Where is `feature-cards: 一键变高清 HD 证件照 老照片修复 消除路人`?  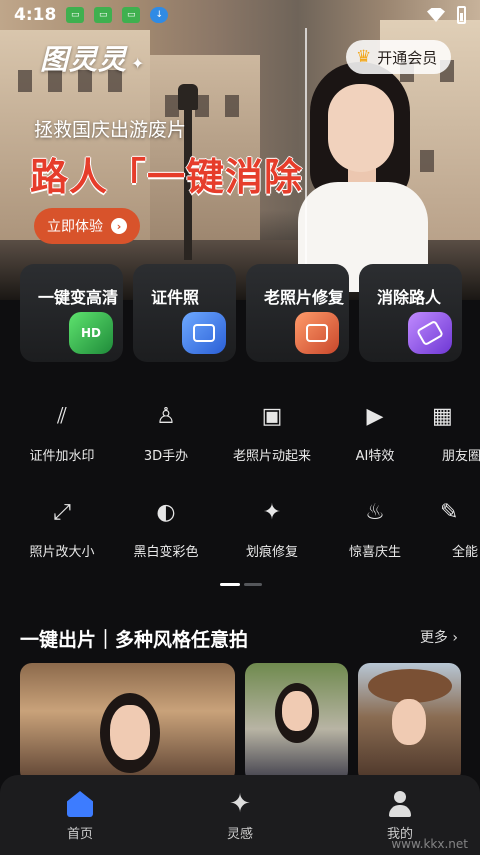 feature-cards: 一键变高清 HD 证件照 老照片修复 消除路人 is located at coordinates (250, 313).